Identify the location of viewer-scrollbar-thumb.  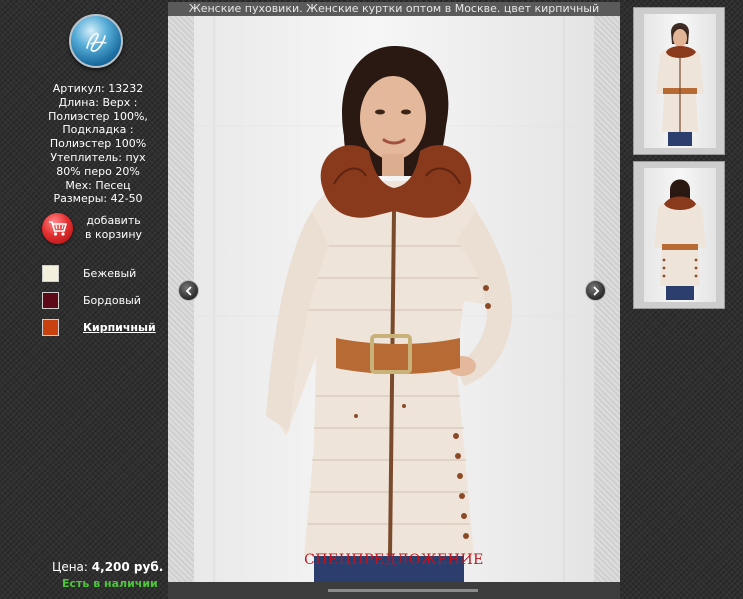
(403, 590).